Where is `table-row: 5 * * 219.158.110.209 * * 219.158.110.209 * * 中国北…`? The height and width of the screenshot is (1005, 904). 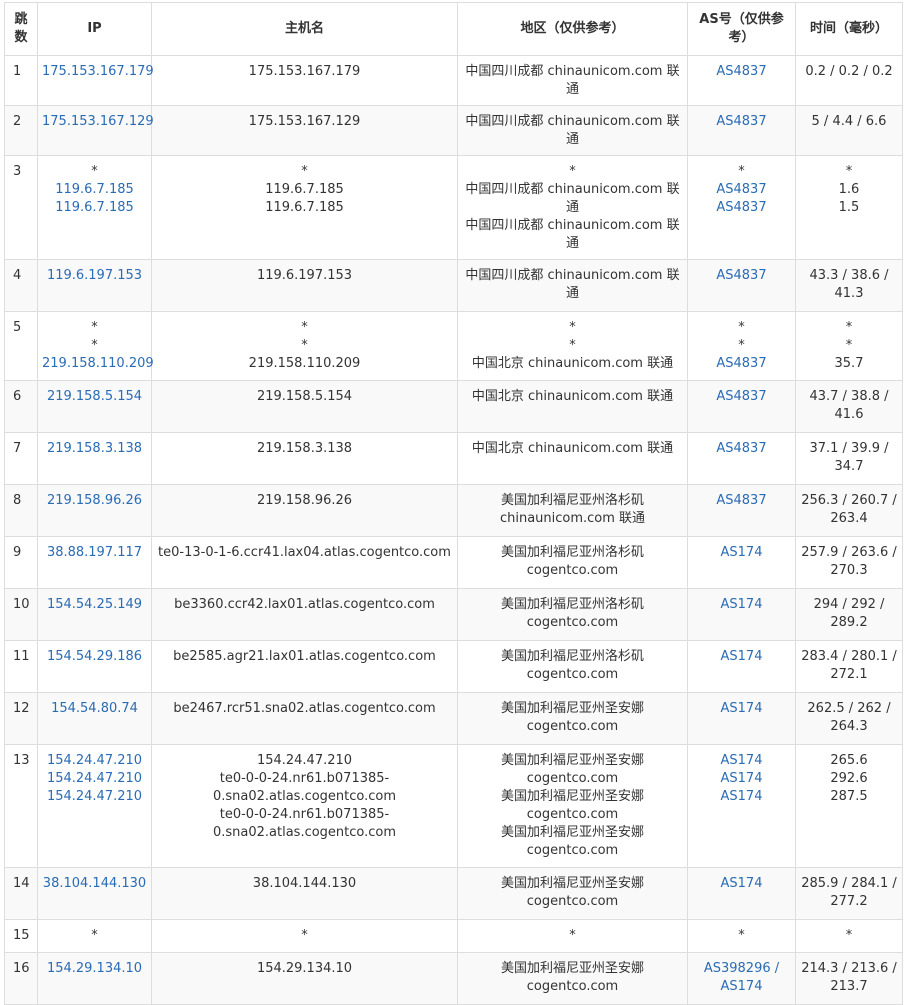
table-row: 5 * * 219.158.110.209 * * 219.158.110.209 * * 中国北… is located at coordinates (453, 346).